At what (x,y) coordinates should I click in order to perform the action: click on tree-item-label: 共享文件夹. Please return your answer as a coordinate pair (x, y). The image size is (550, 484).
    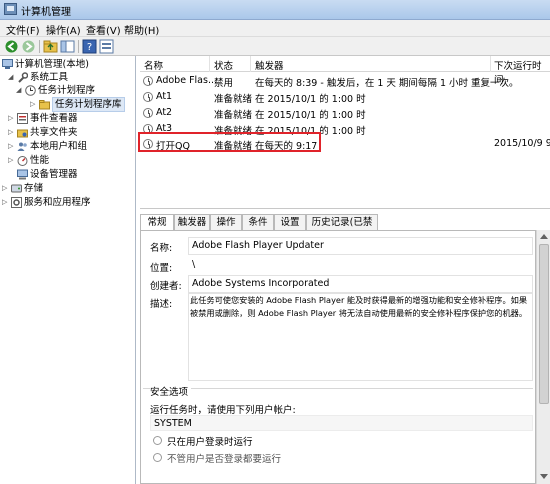
    Looking at the image, I should click on (54, 132).